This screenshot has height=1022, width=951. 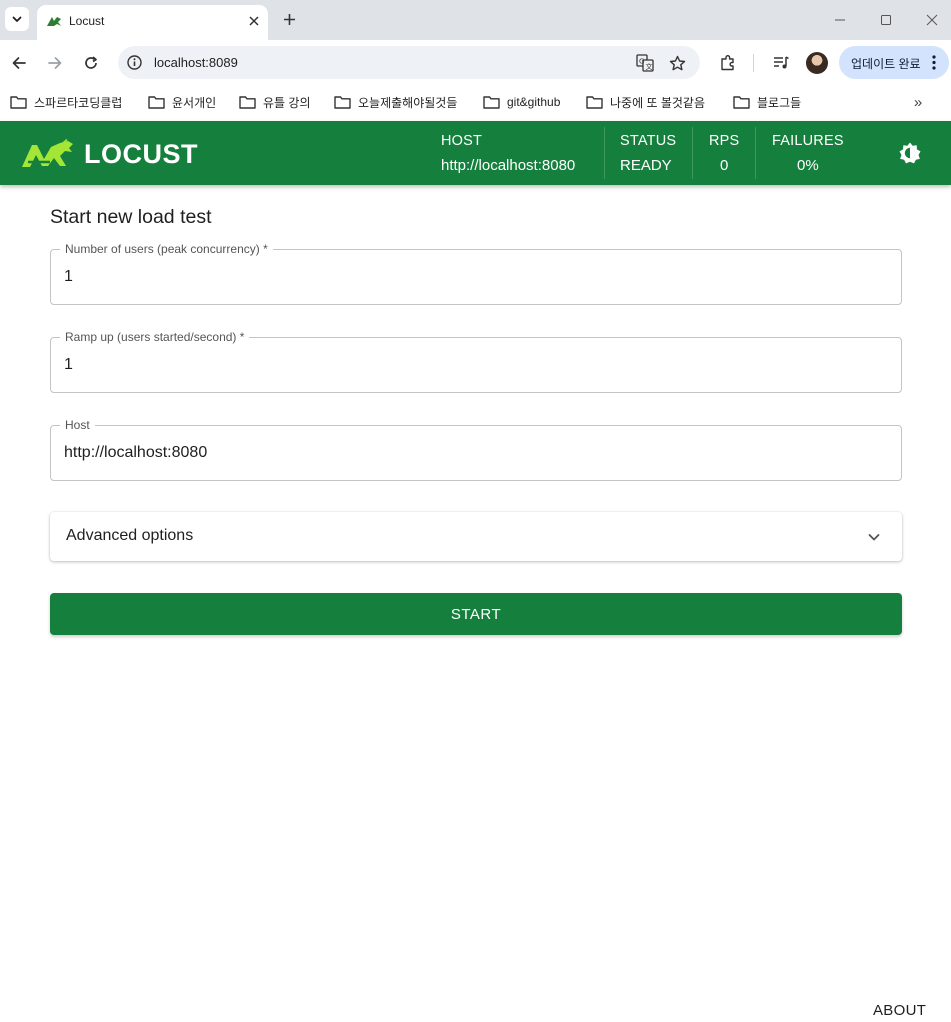 I want to click on page-title: Start new load test, so click(x=131, y=217).